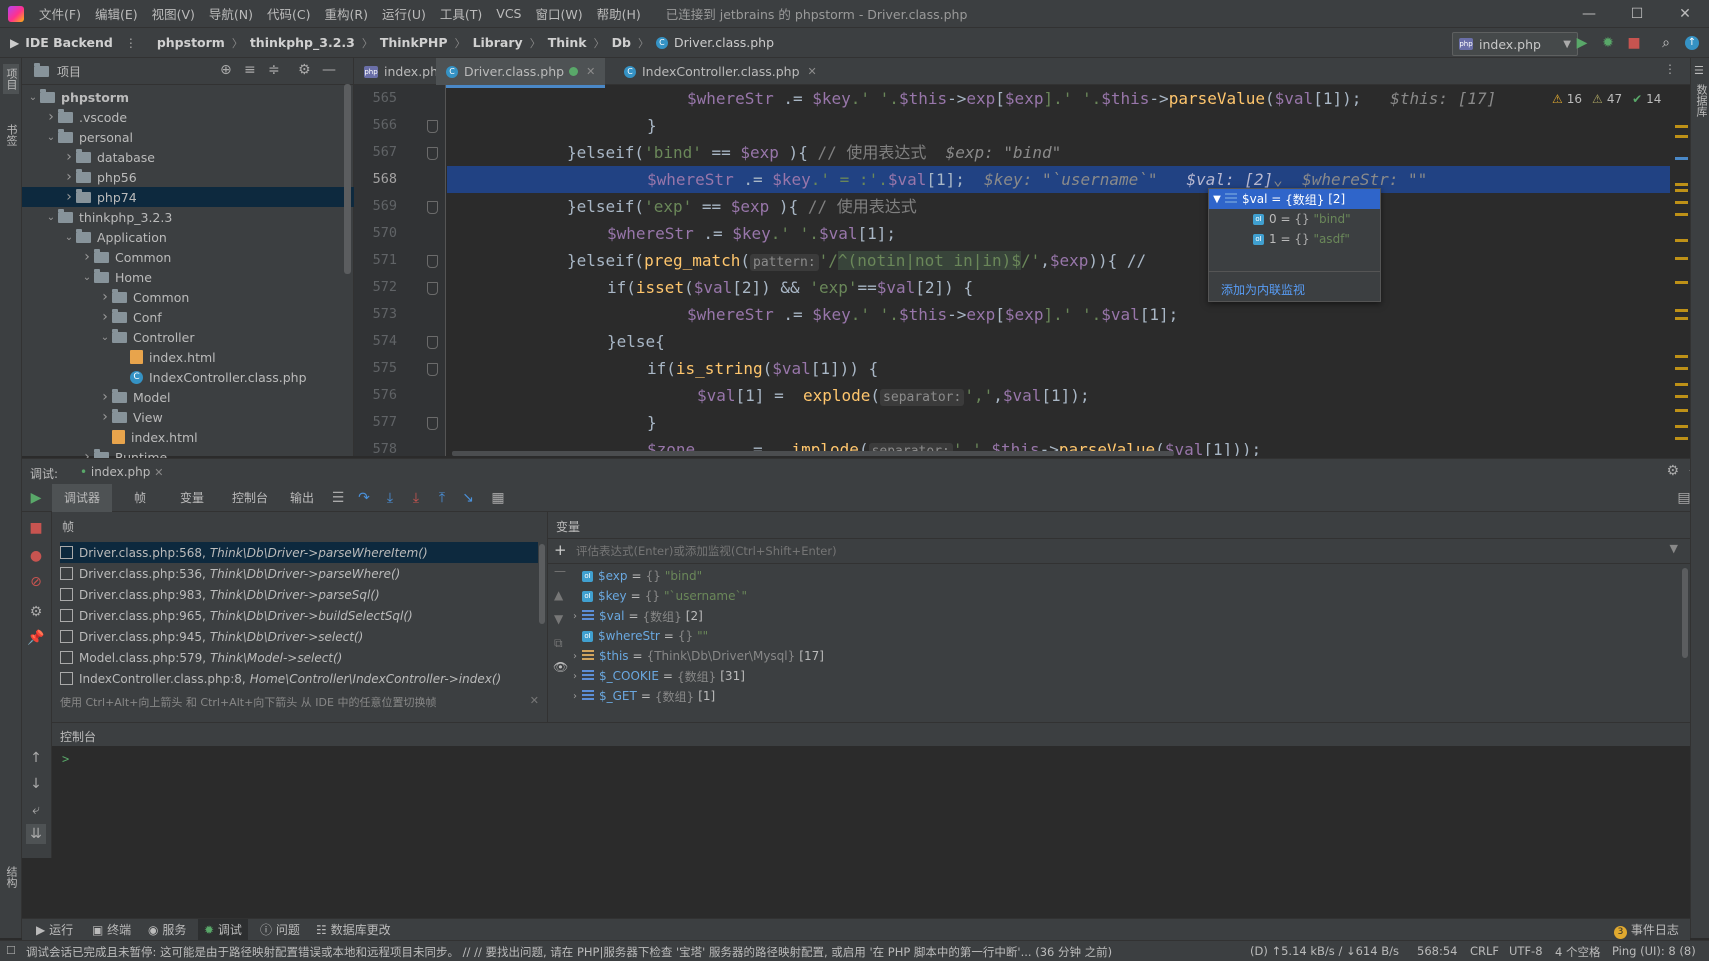 The width and height of the screenshot is (1709, 961). Describe the element at coordinates (1437, 951) in the screenshot. I see `status-caret-position: 568:54` at that location.